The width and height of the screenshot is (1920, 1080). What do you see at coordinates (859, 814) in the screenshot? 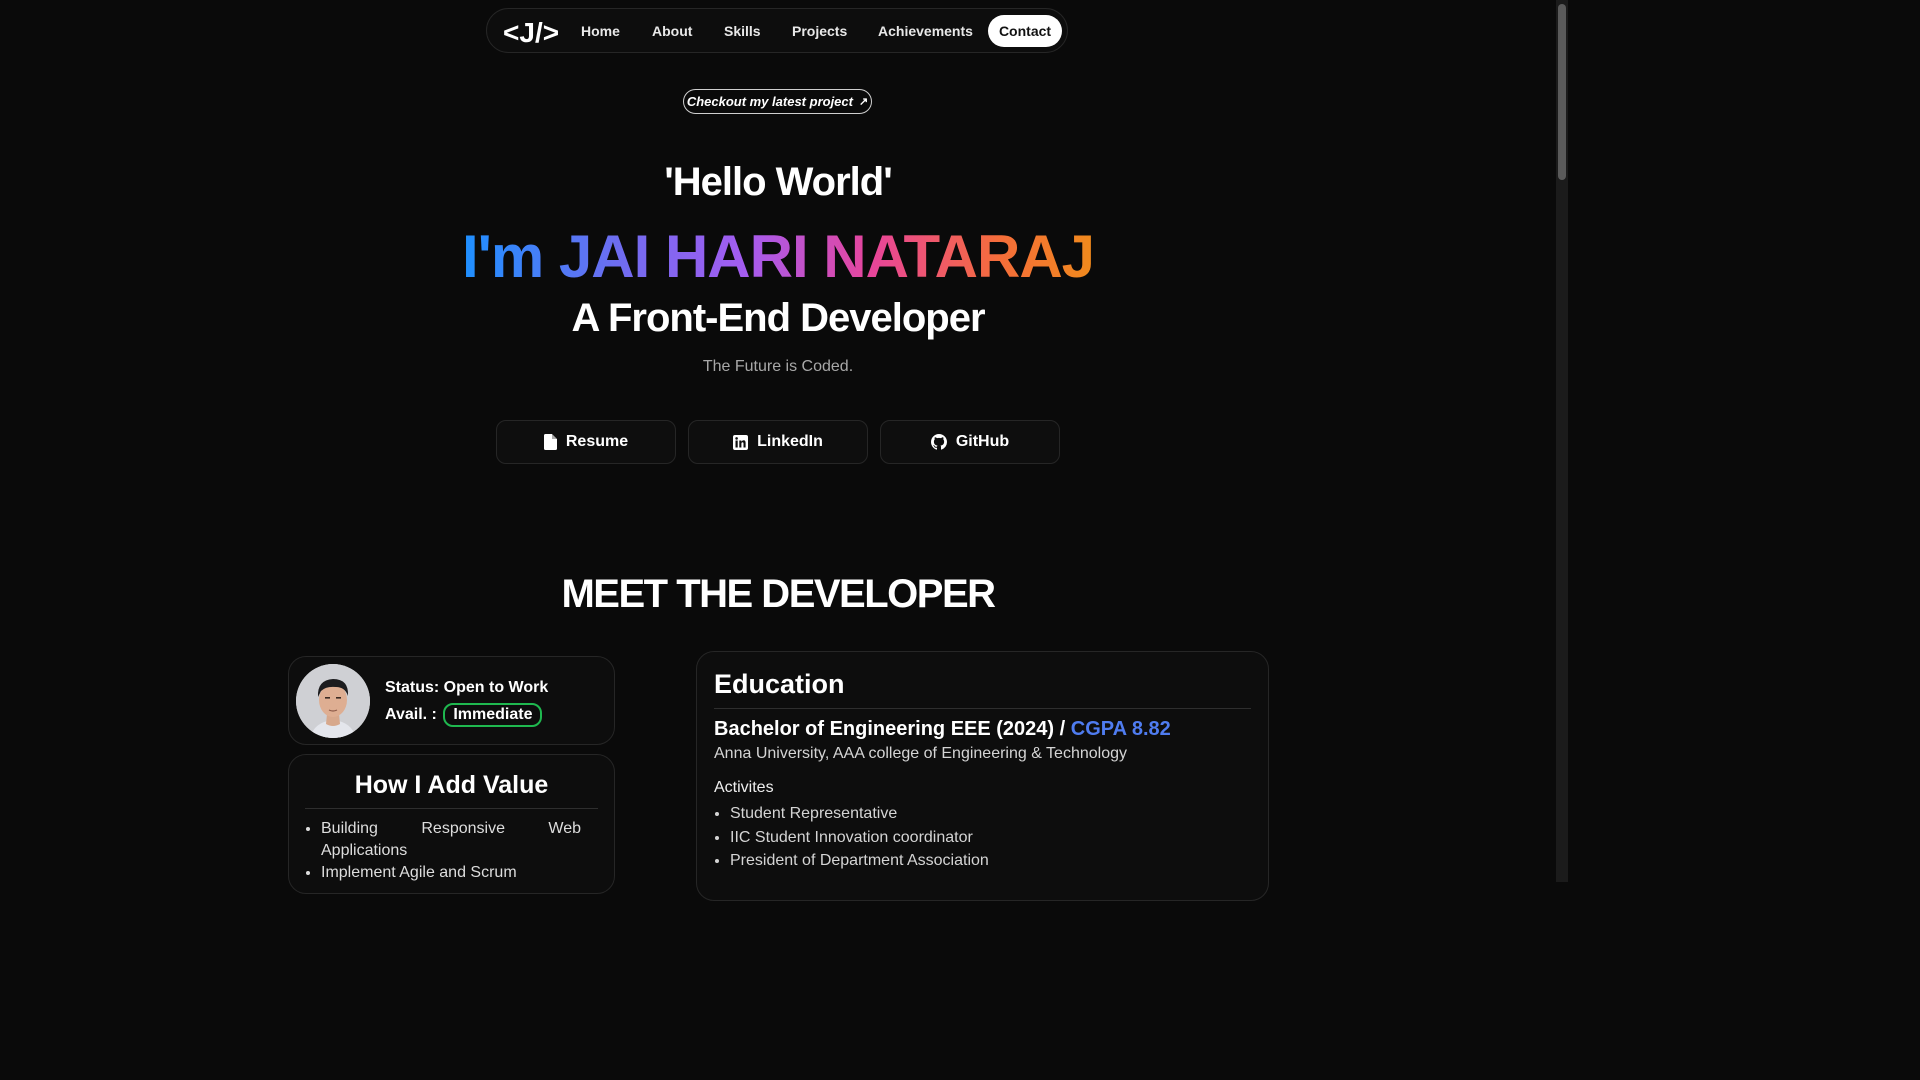
I see `list-item: Student Representative` at bounding box center [859, 814].